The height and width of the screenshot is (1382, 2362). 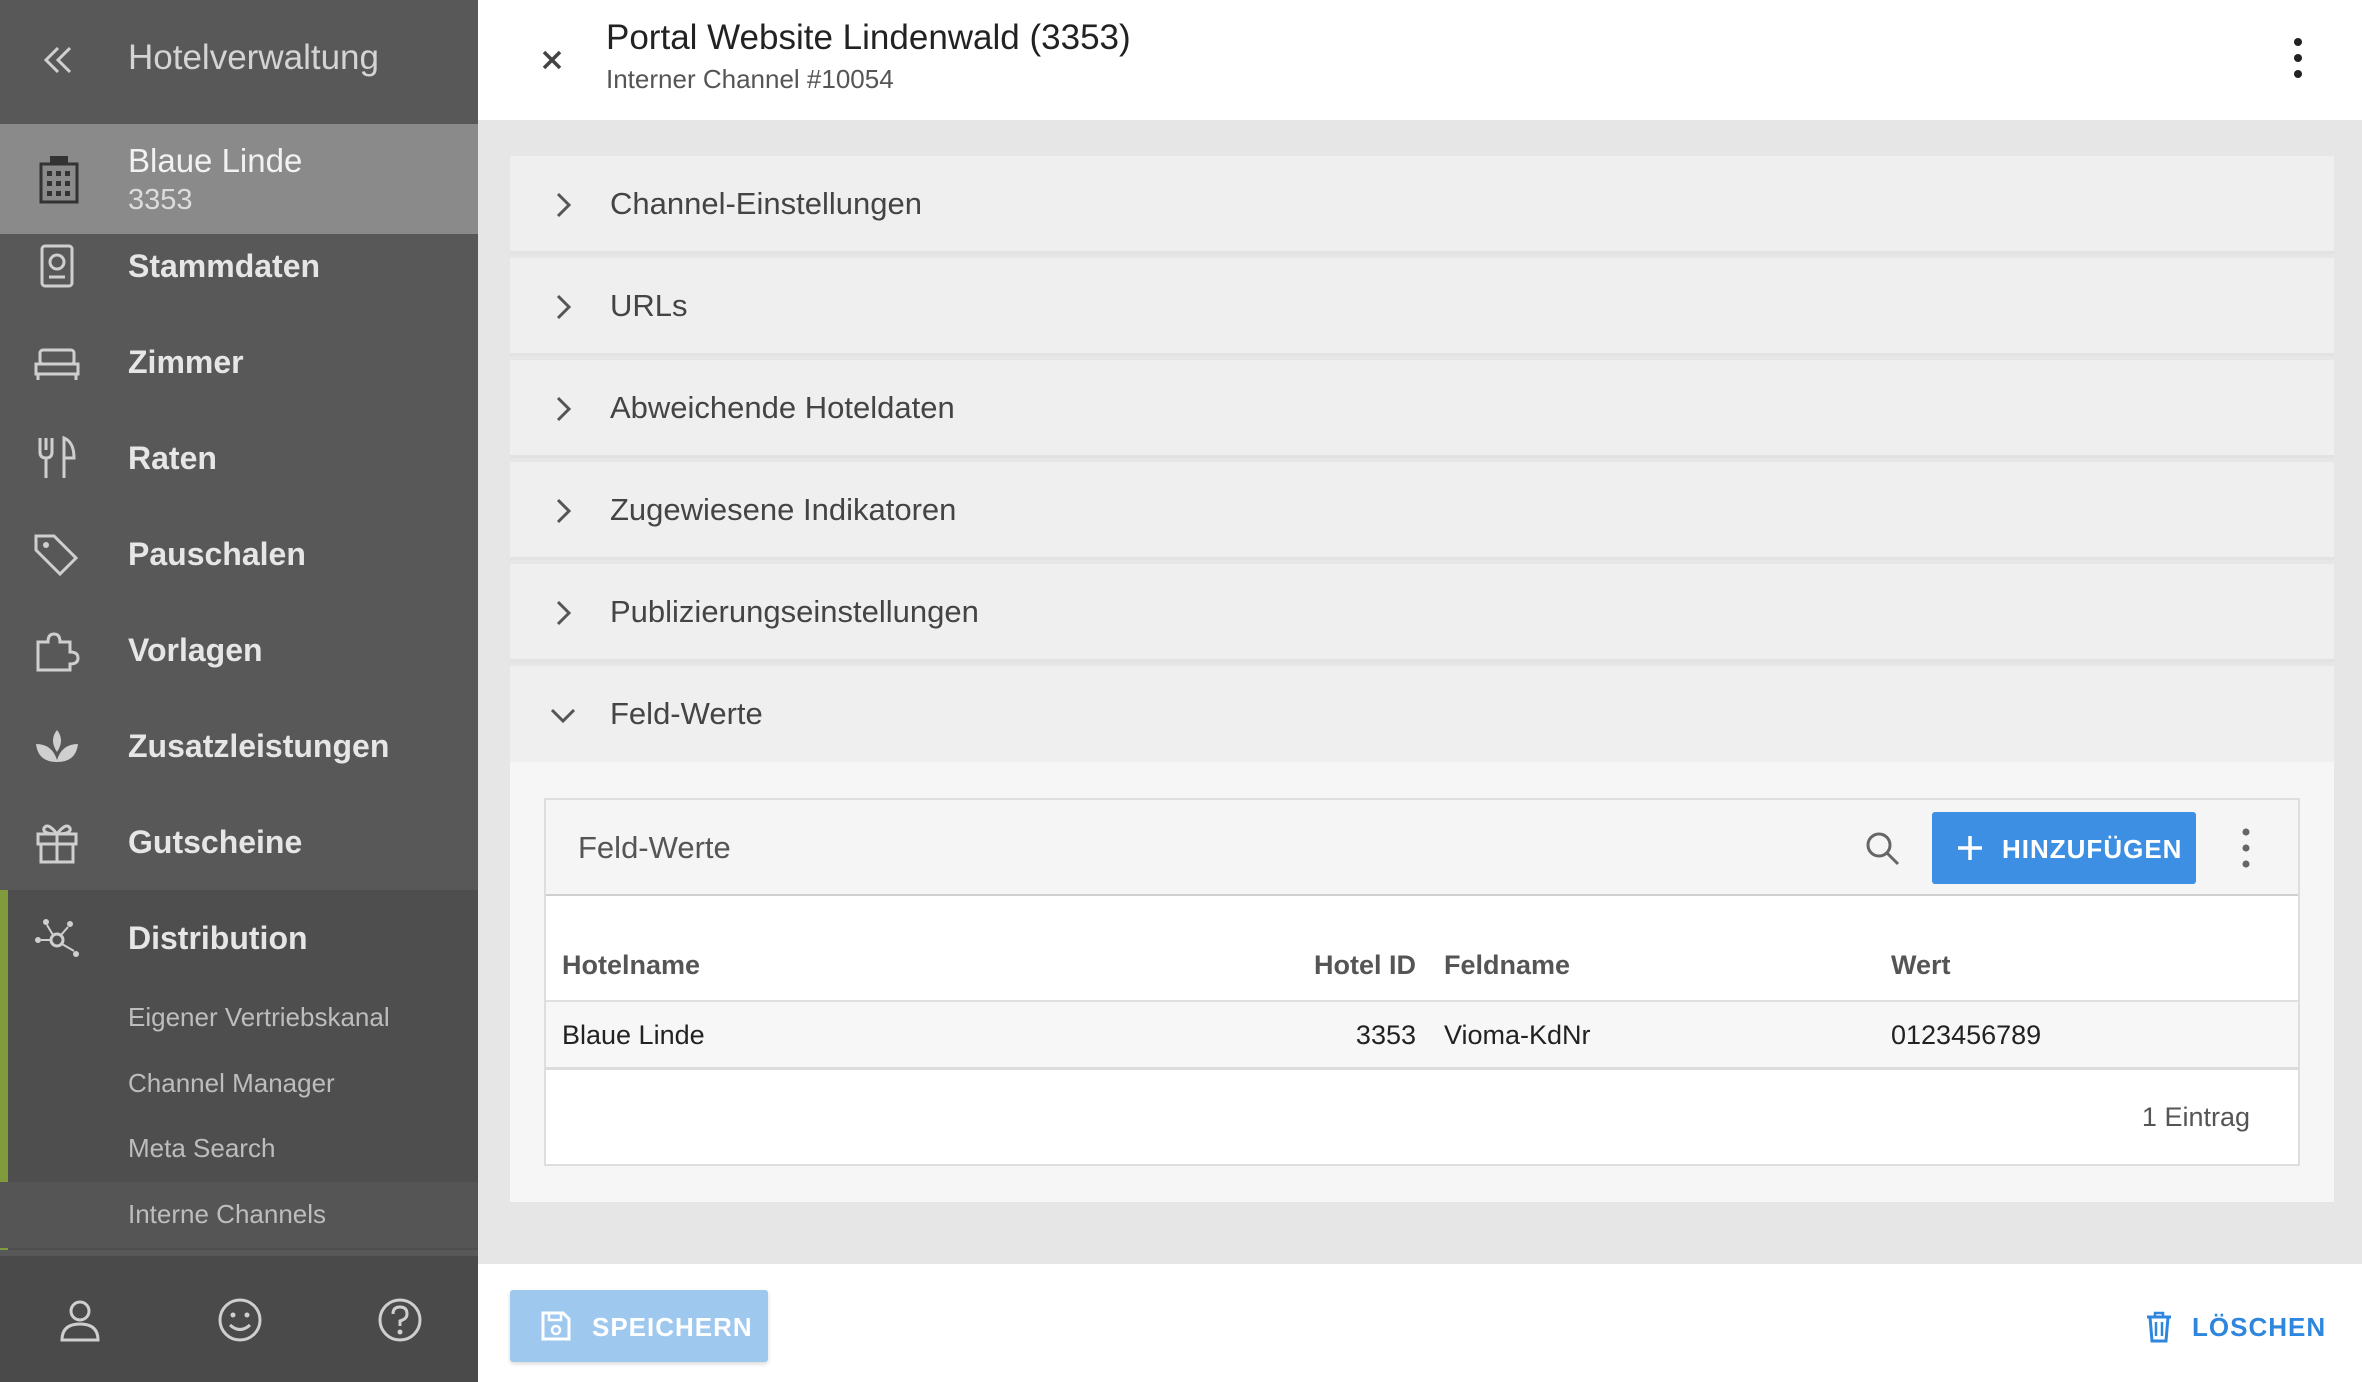 What do you see at coordinates (633, 1035) in the screenshot?
I see `cell-hotelname: Blaue Linde` at bounding box center [633, 1035].